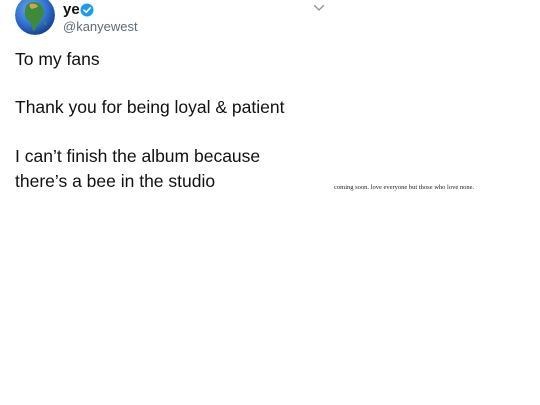  I want to click on tweet-text-line: Thank you for being loyal & patient, so click(150, 107).